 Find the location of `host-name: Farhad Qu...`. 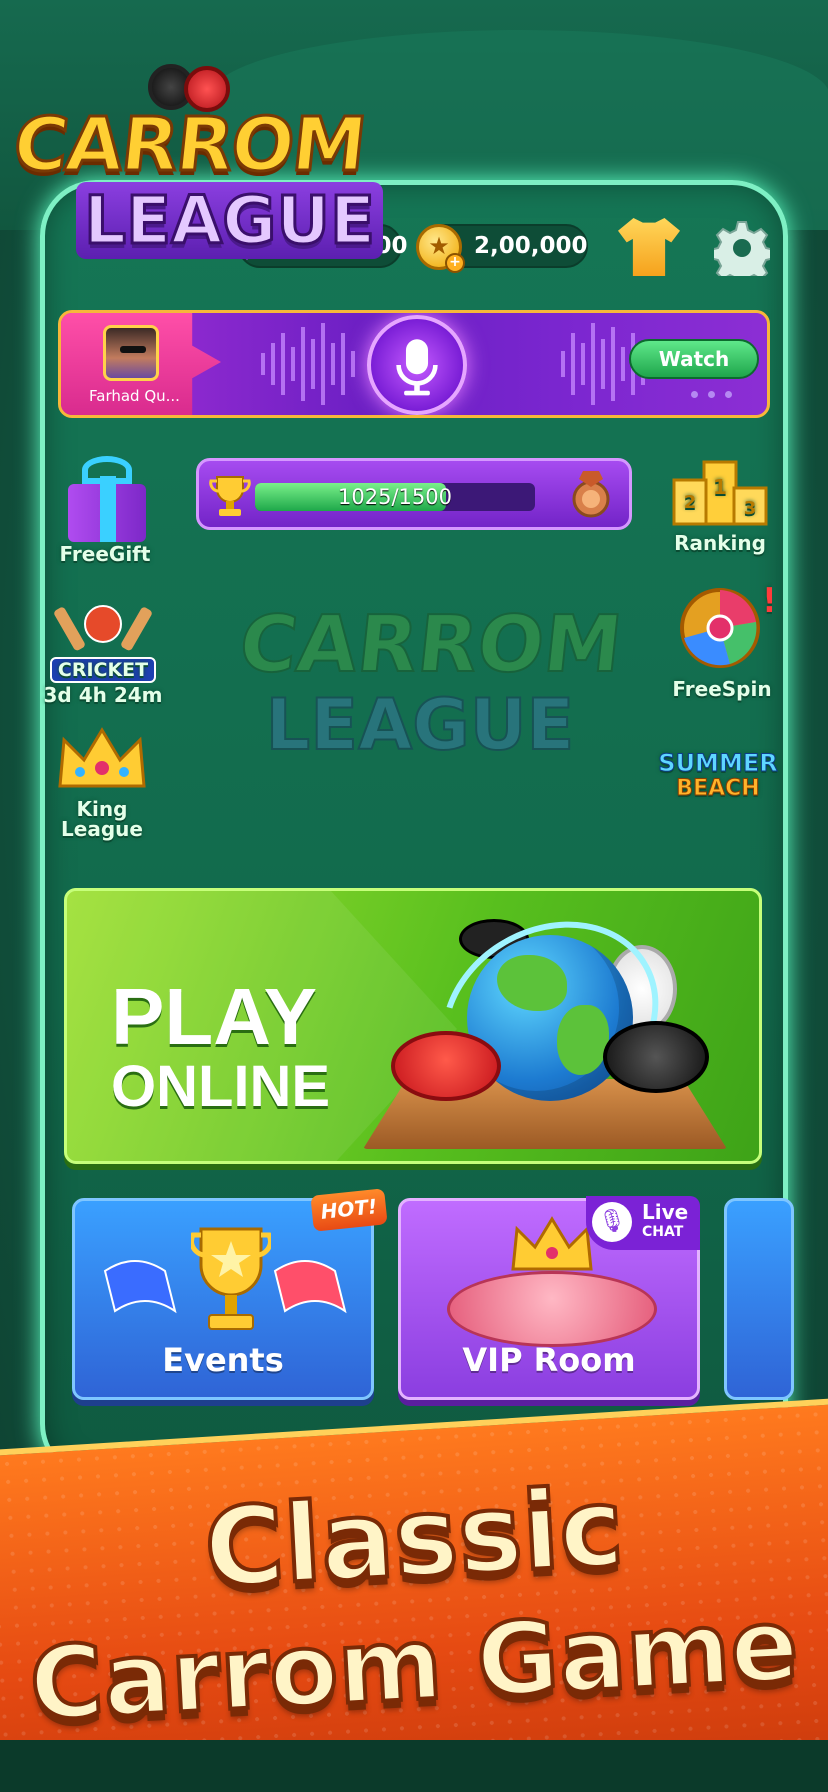

host-name: Farhad Qu... is located at coordinates (134, 396).